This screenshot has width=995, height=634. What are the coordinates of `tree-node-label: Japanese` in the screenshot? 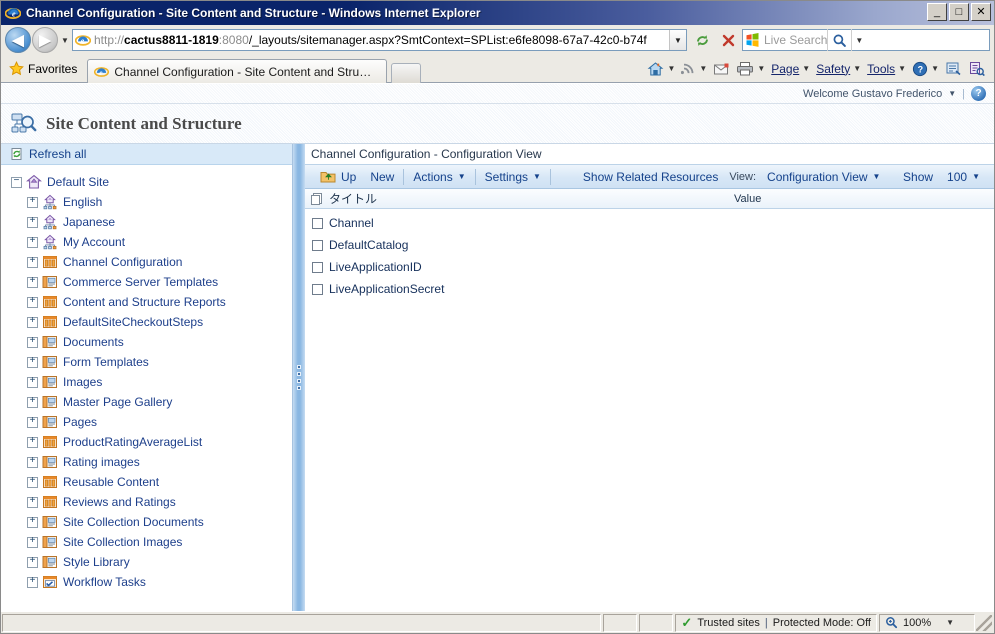 It's located at (89, 222).